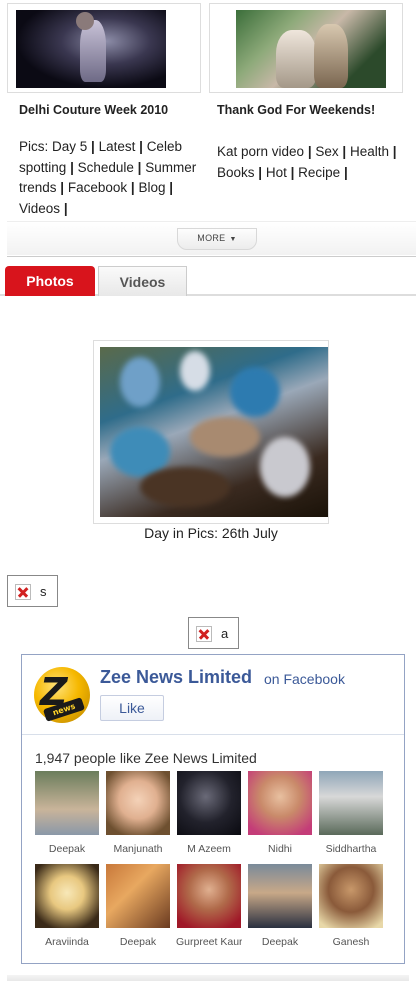  Describe the element at coordinates (296, 110) in the screenshot. I see `feature-title: Thank God For Weekends!` at that location.